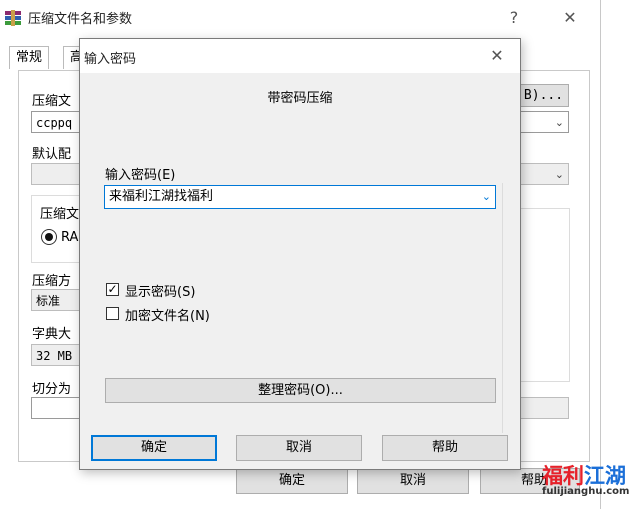 The height and width of the screenshot is (509, 640). What do you see at coordinates (56, 300) in the screenshot?
I see `method-combo: 标准` at bounding box center [56, 300].